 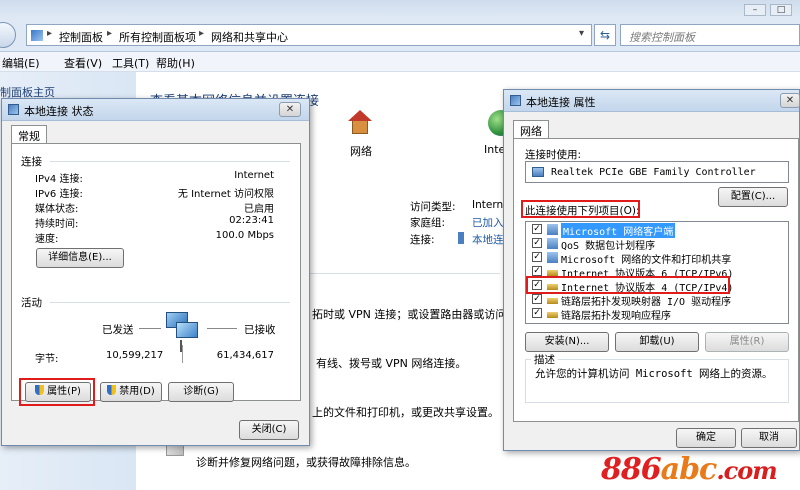 What do you see at coordinates (605, 35) in the screenshot?
I see `refresh-icon: ⇆` at bounding box center [605, 35].